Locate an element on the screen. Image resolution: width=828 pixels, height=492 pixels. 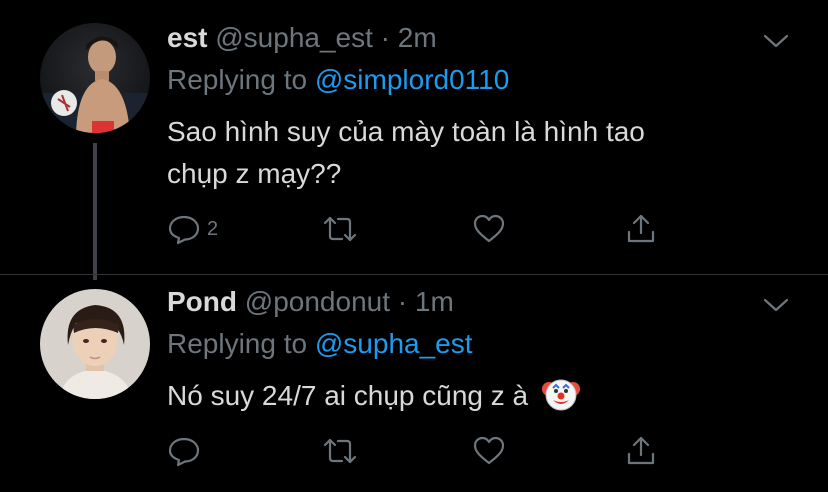
username: @pondonut is located at coordinates (317, 301).